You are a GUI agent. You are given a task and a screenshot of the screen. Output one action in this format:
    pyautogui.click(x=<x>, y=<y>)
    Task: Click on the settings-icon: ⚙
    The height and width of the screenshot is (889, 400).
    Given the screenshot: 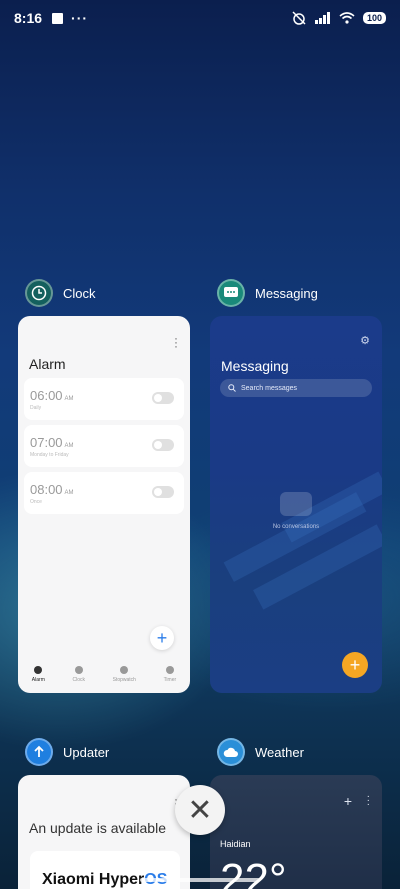 What is the action you would take?
    pyautogui.click(x=365, y=340)
    